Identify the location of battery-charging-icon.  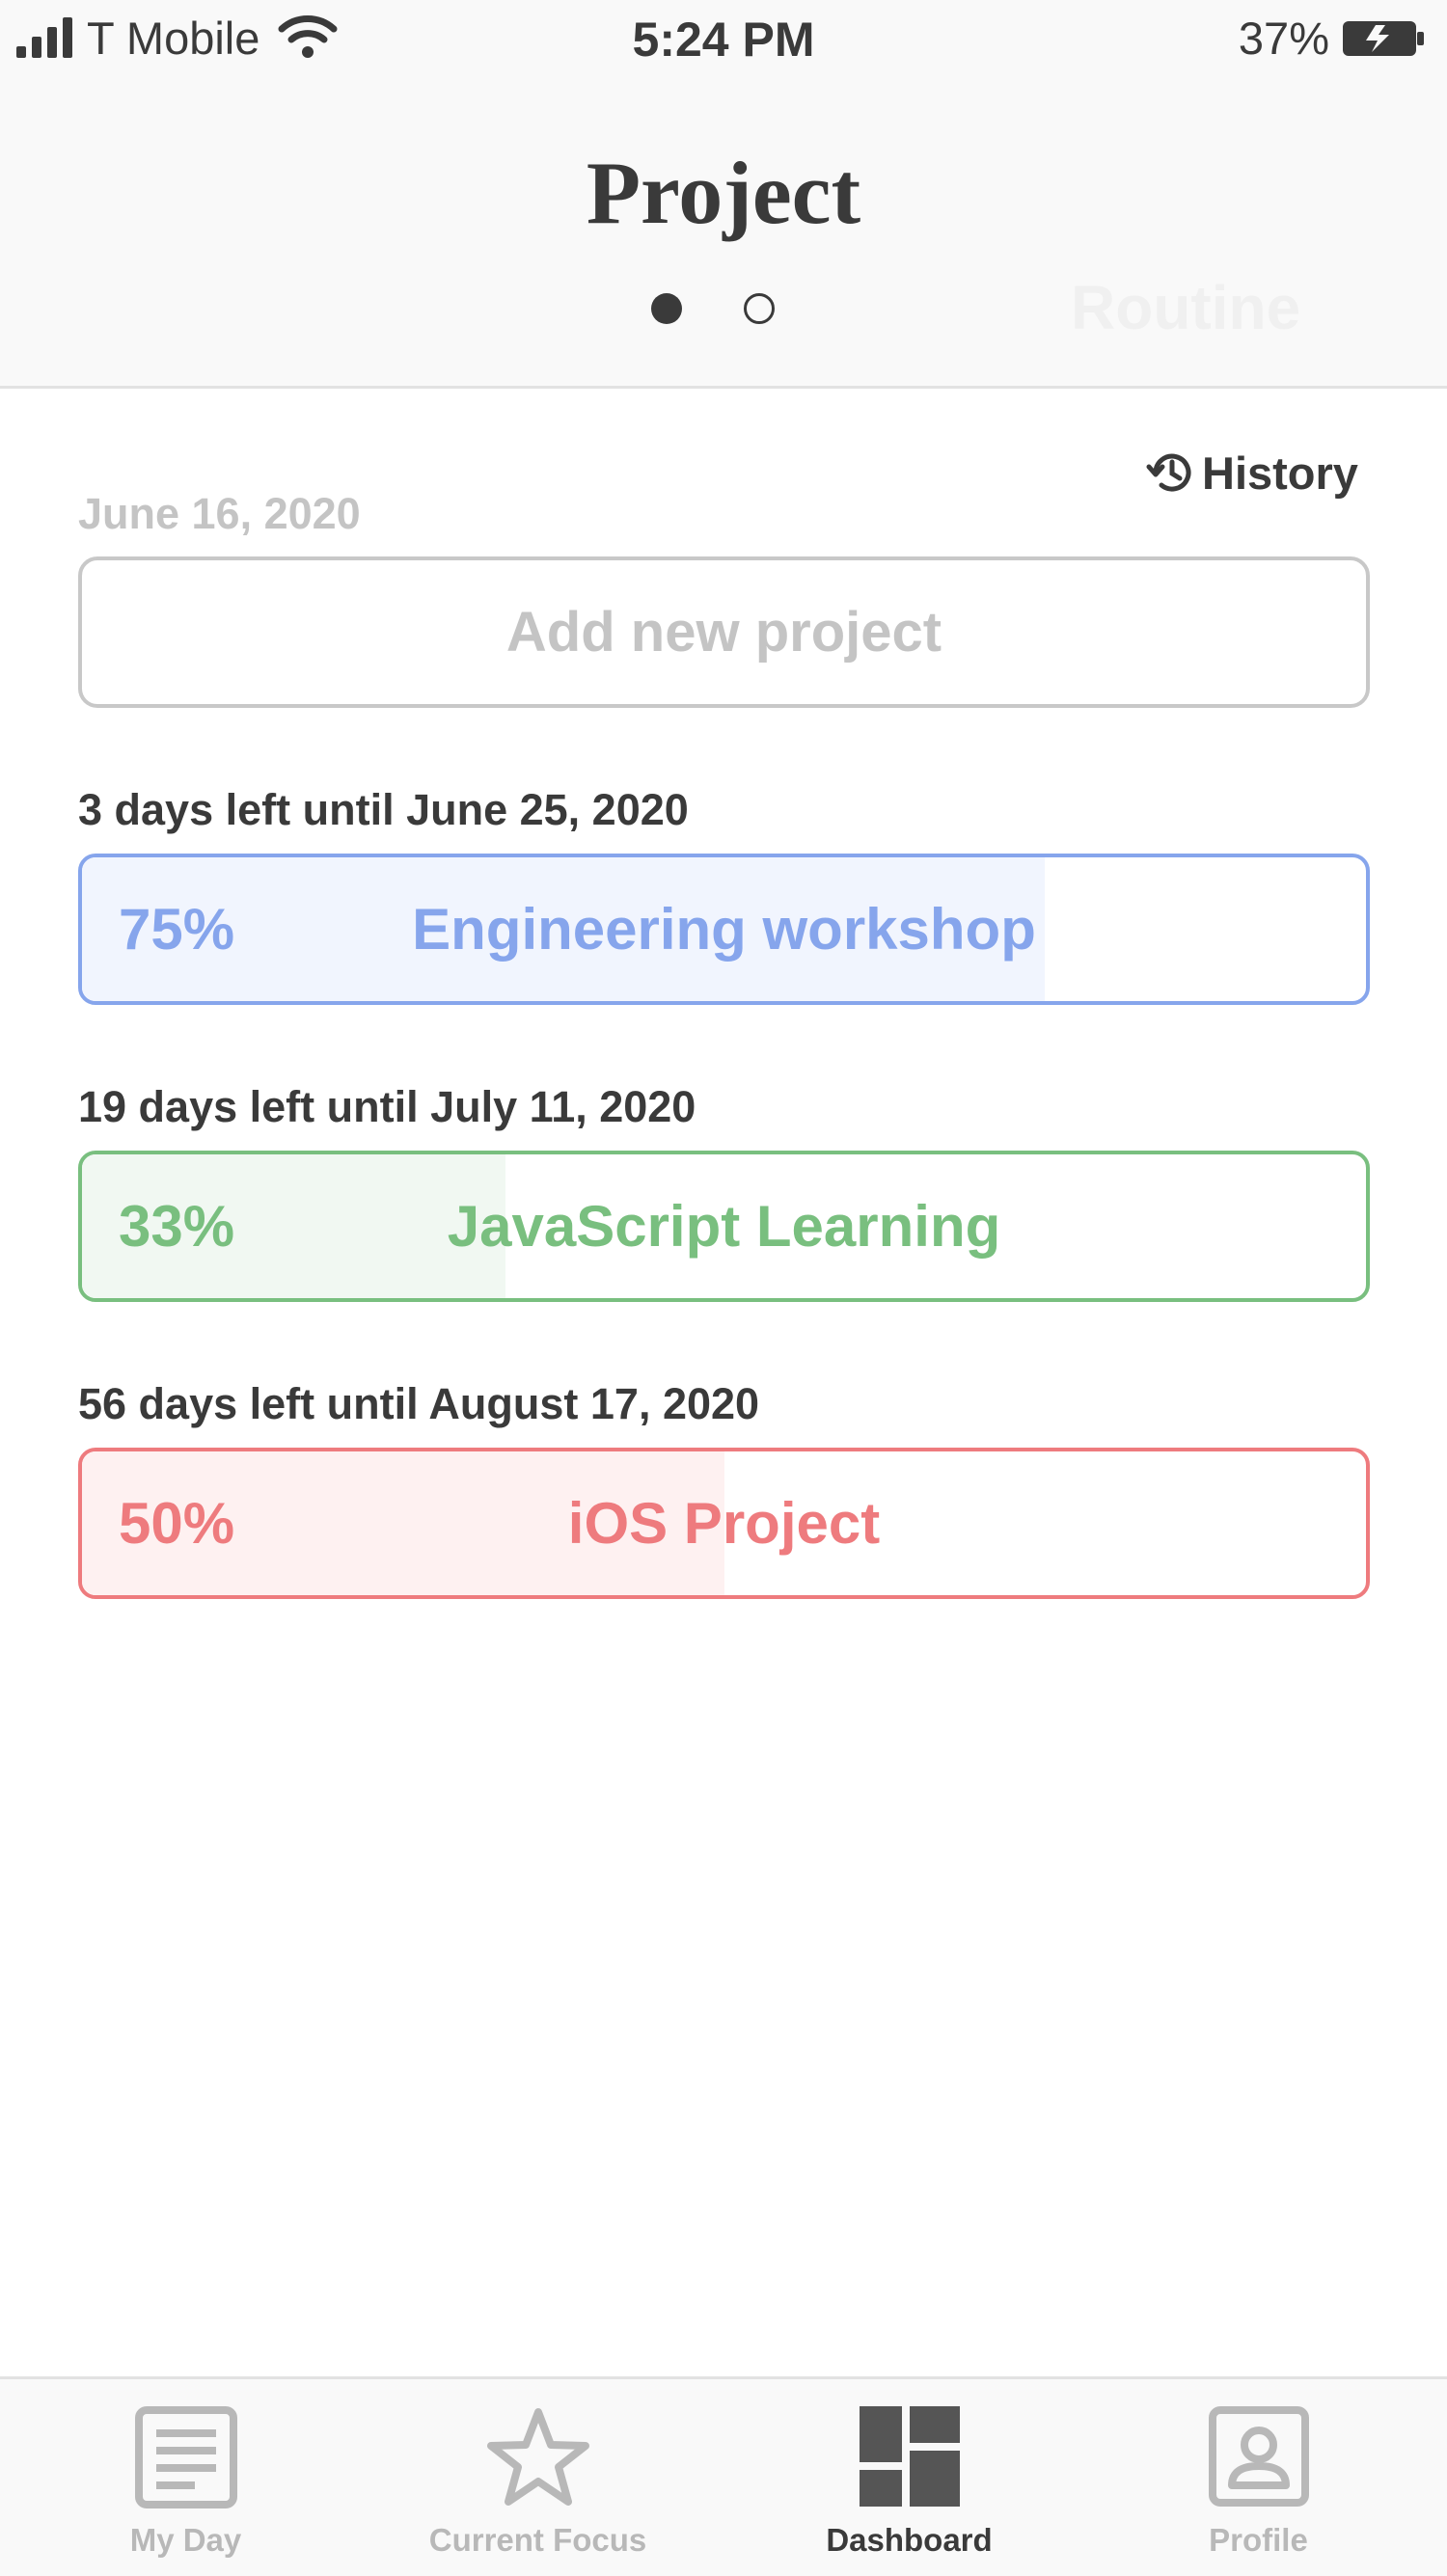
(1383, 38).